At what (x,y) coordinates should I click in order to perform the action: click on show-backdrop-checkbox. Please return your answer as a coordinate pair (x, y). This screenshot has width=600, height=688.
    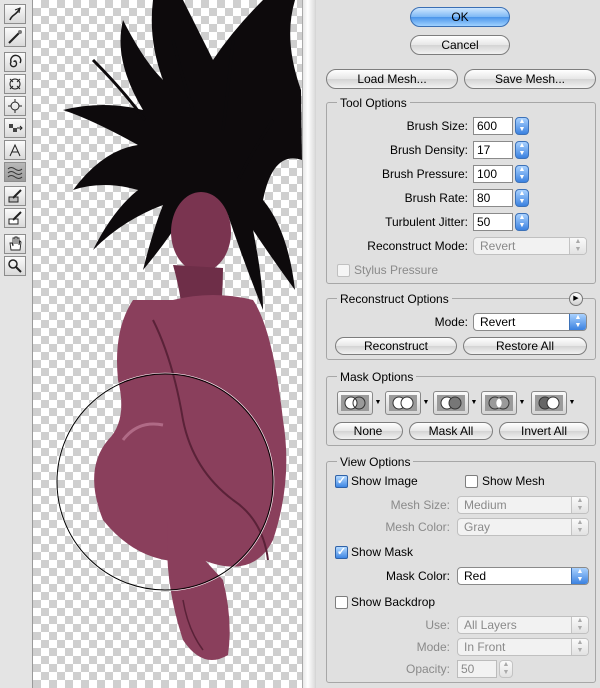
    Looking at the image, I should click on (341, 602).